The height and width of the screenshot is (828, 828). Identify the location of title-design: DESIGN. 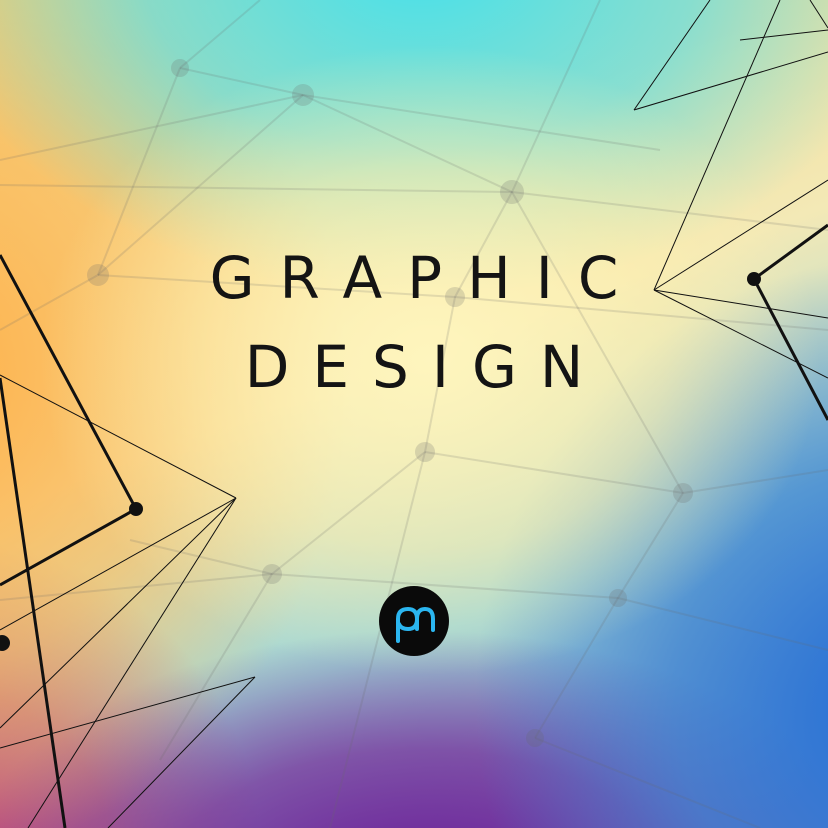
(425, 367).